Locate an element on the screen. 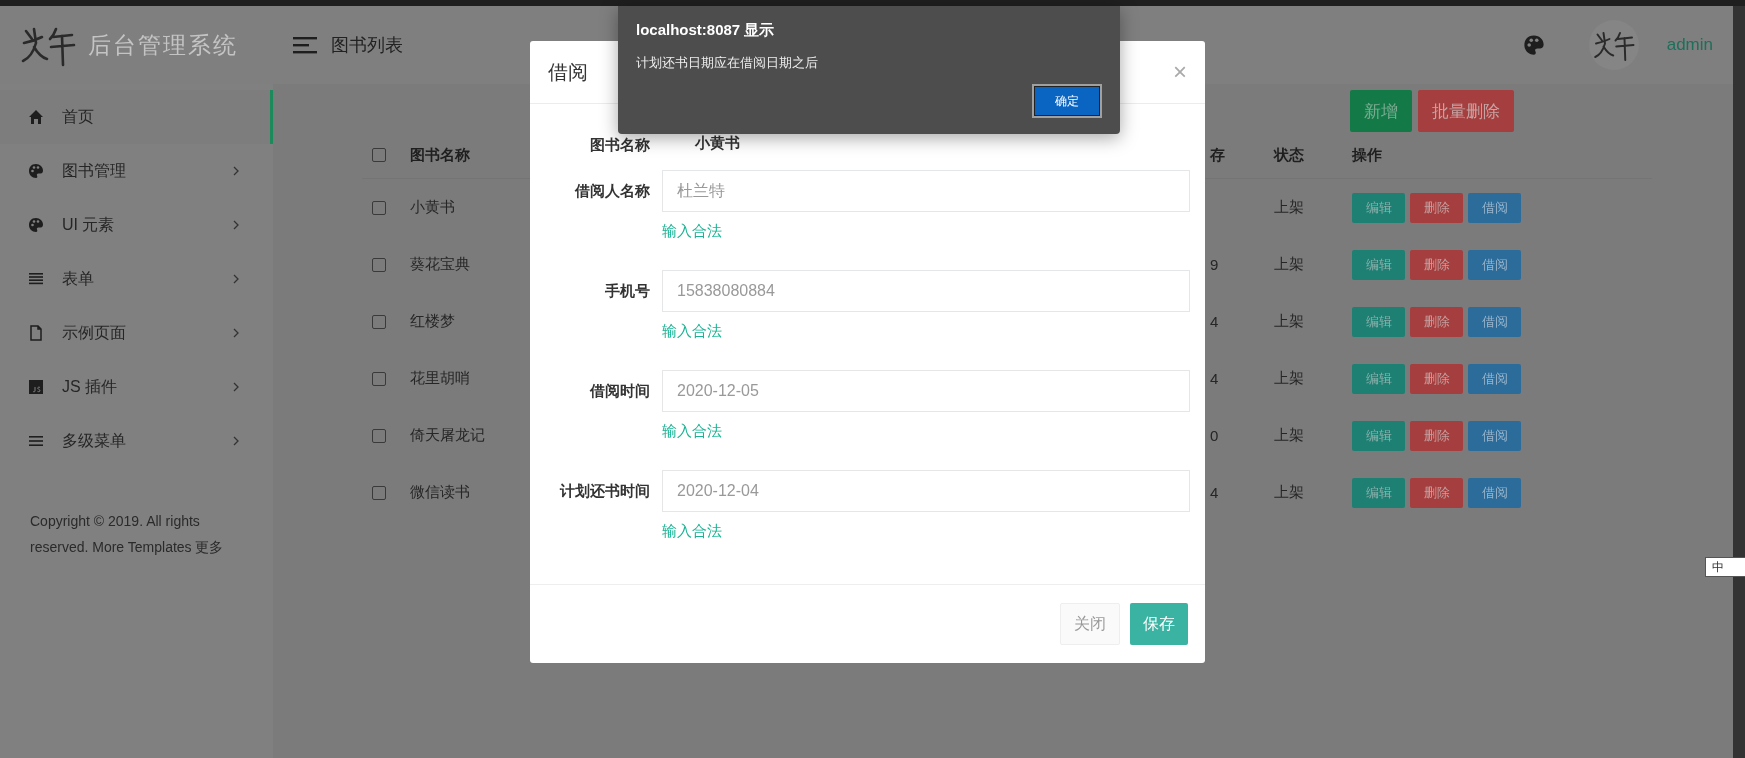 This screenshot has width=1745, height=758. input-field: 杜兰特 is located at coordinates (926, 191).